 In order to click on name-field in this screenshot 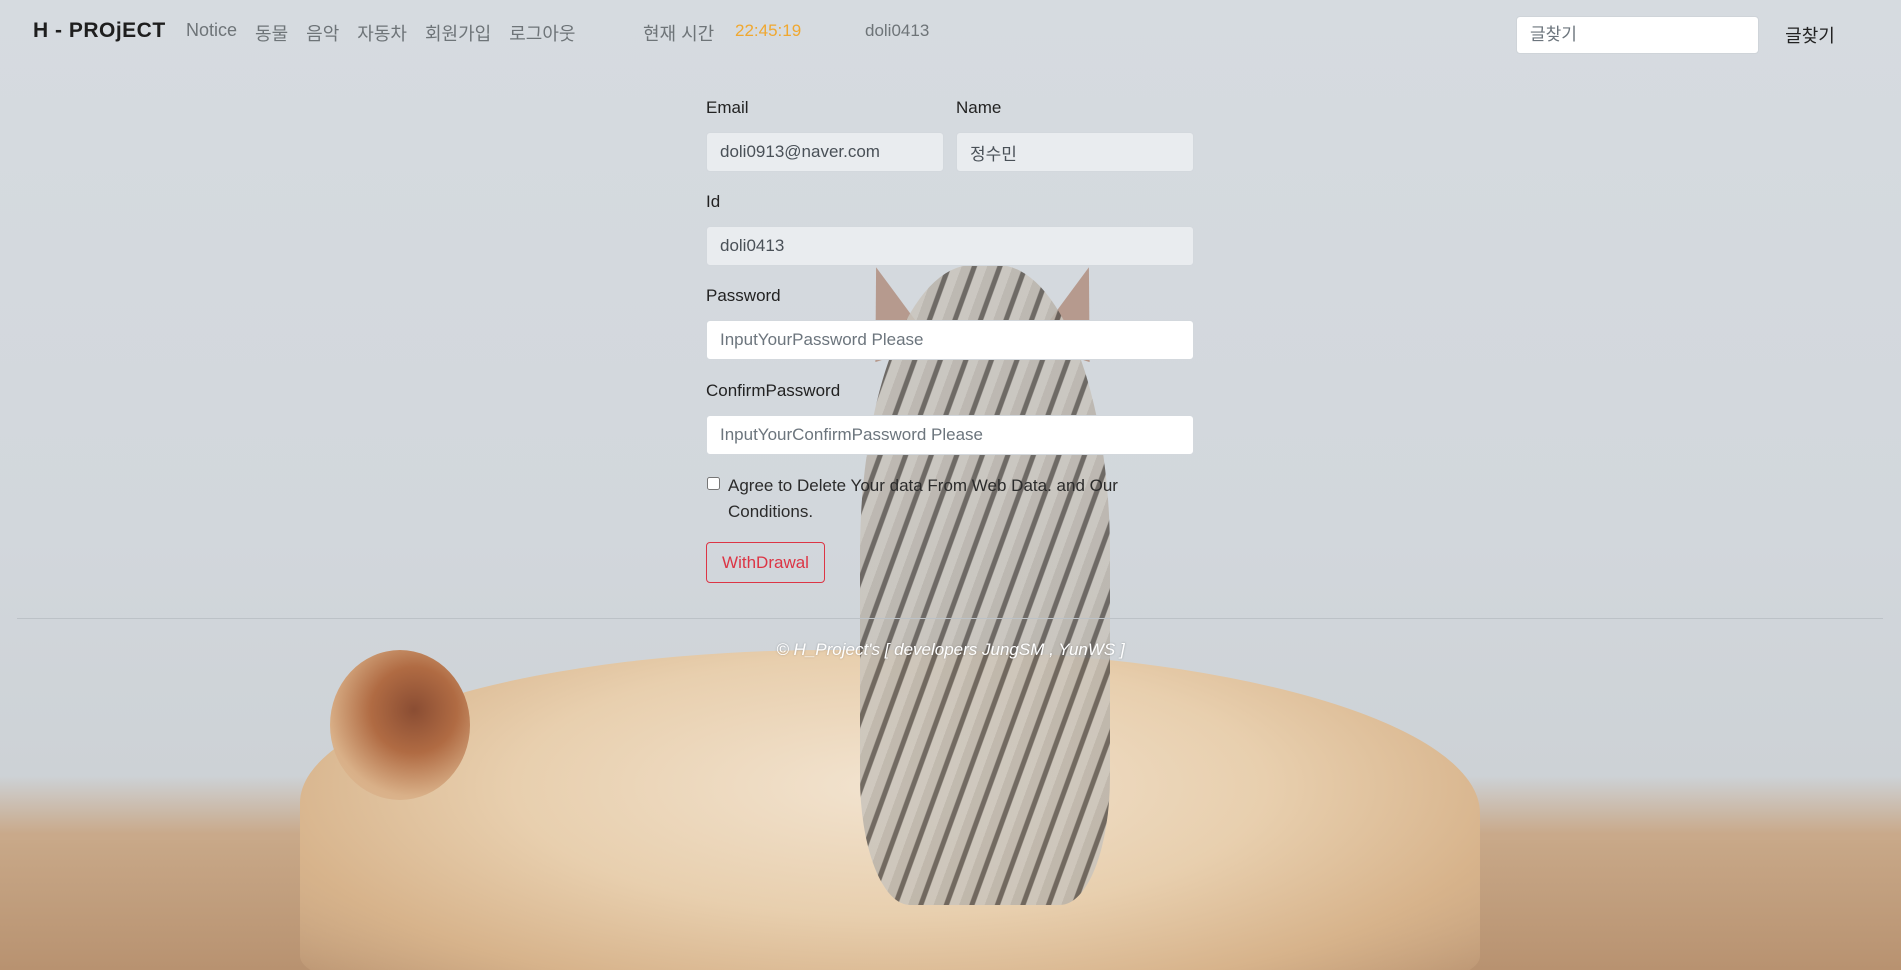, I will do `click(1075, 152)`.